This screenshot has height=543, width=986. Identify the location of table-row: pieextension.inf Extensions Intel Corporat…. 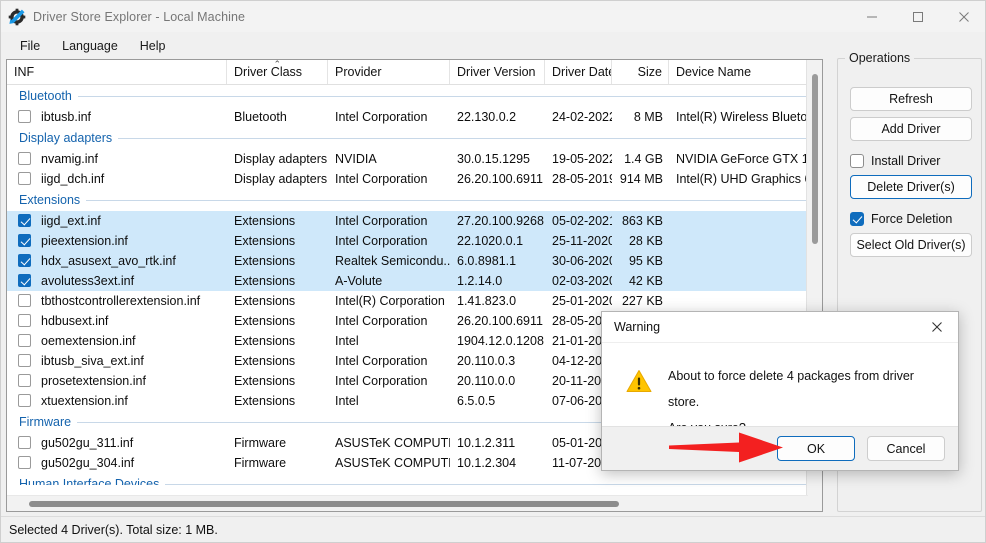
(414, 241).